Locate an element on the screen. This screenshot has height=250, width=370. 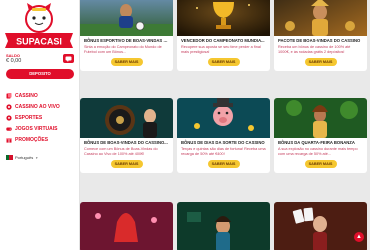
menu-item-promotions: PROMOÇÕES is located at coordinates (41, 139).